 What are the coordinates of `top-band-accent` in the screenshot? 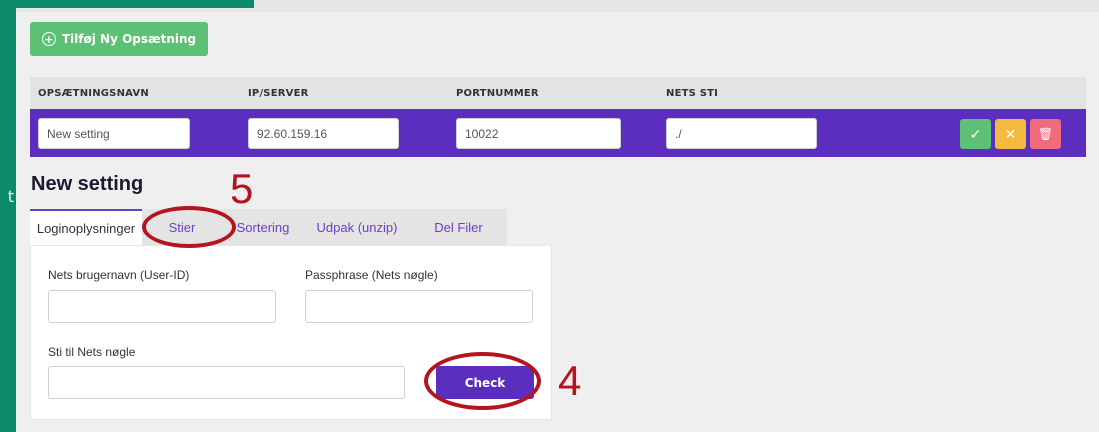 It's located at (135, 4).